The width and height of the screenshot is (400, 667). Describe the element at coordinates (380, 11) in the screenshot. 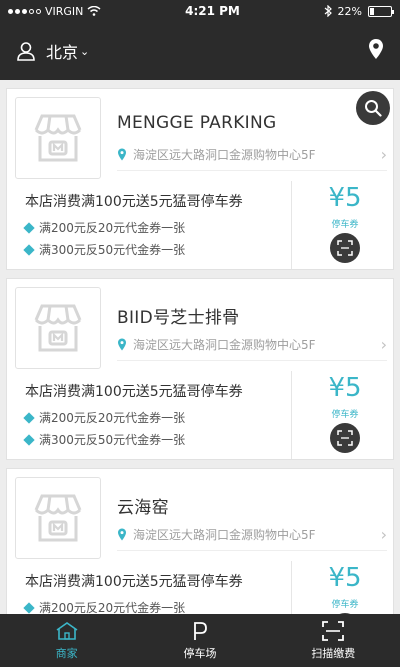

I see `battery-icon` at that location.